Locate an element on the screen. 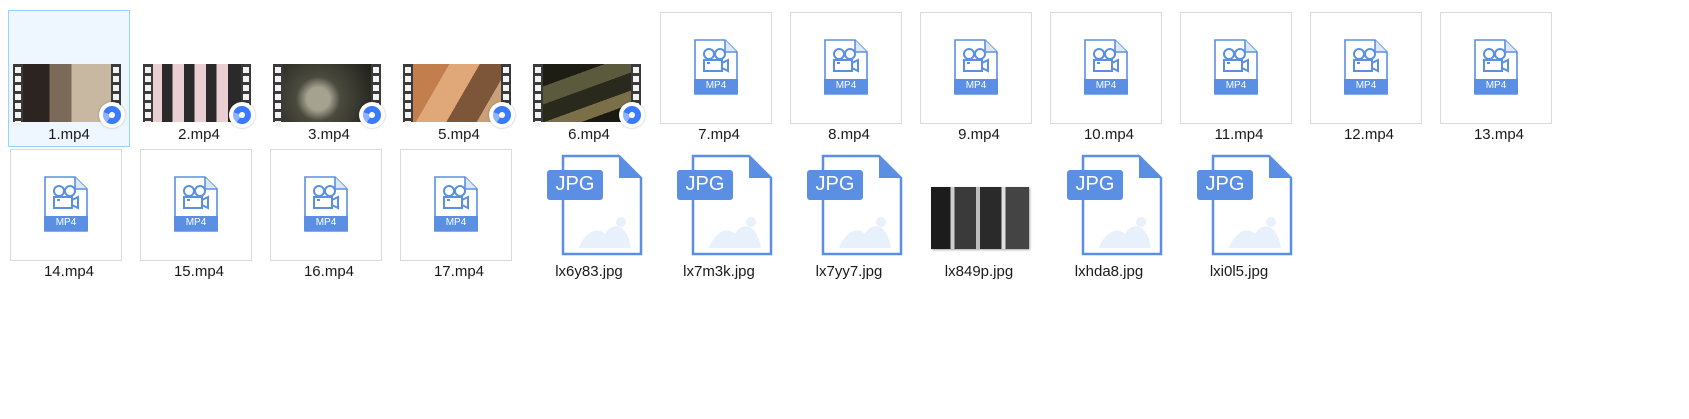 This screenshot has height=419, width=1689. file-name-label: 16.mp4 is located at coordinates (329, 271).